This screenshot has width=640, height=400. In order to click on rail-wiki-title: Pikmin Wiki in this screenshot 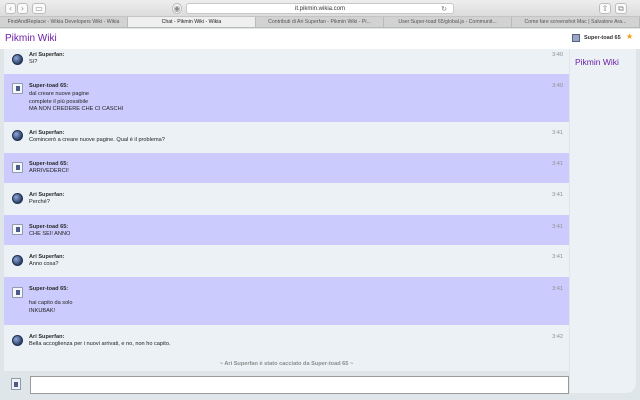, I will do `click(597, 62)`.